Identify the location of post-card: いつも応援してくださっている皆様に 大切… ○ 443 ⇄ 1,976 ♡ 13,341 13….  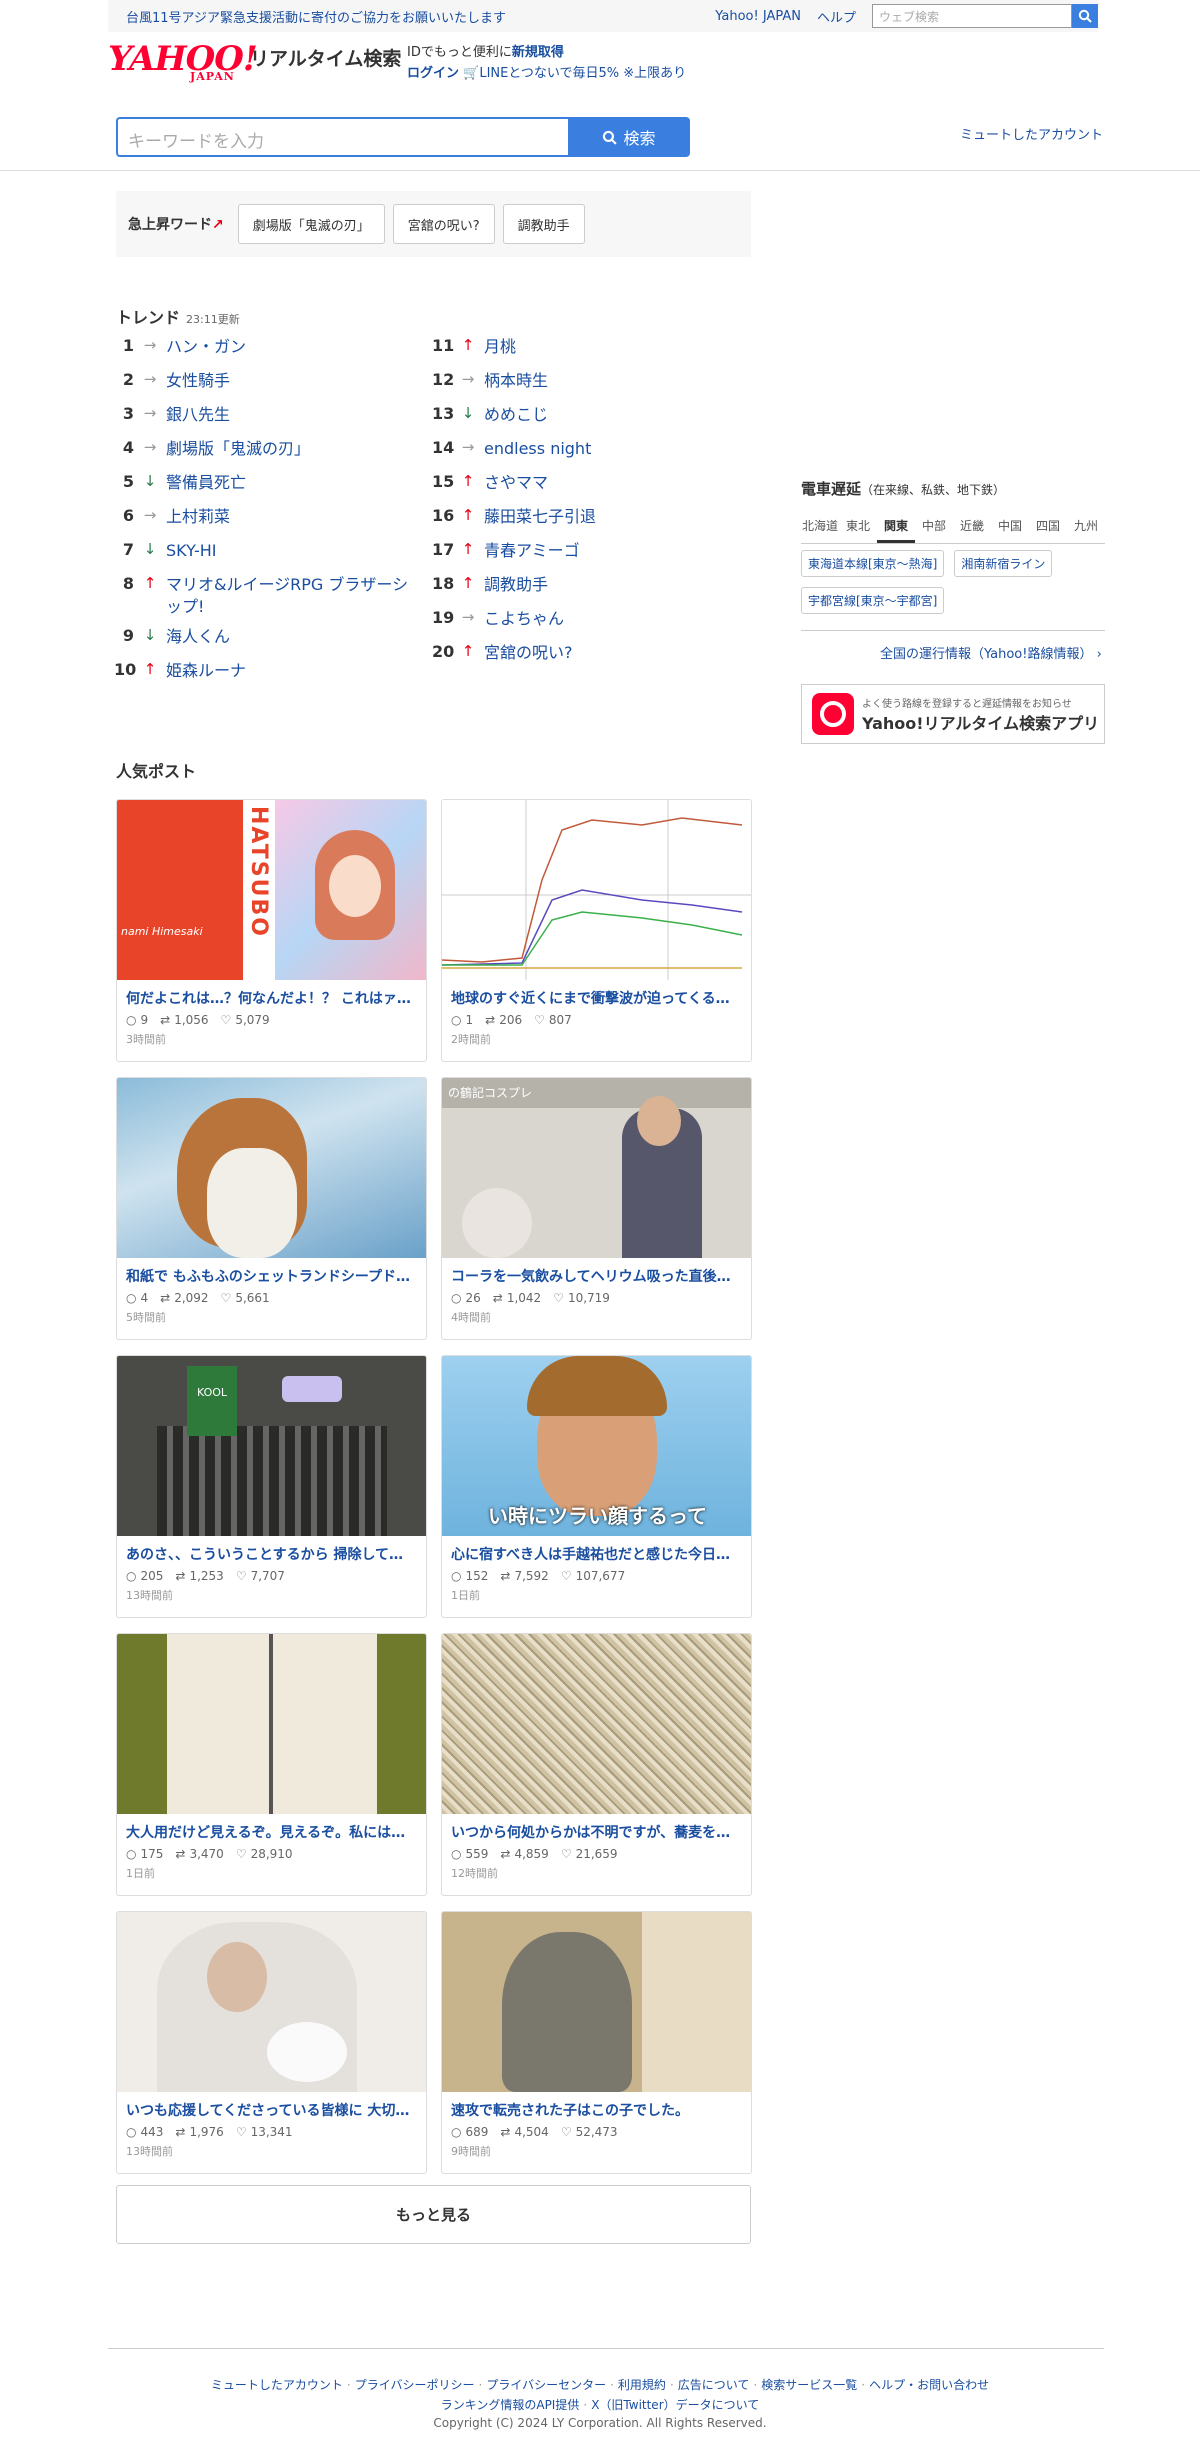
(271, 2042).